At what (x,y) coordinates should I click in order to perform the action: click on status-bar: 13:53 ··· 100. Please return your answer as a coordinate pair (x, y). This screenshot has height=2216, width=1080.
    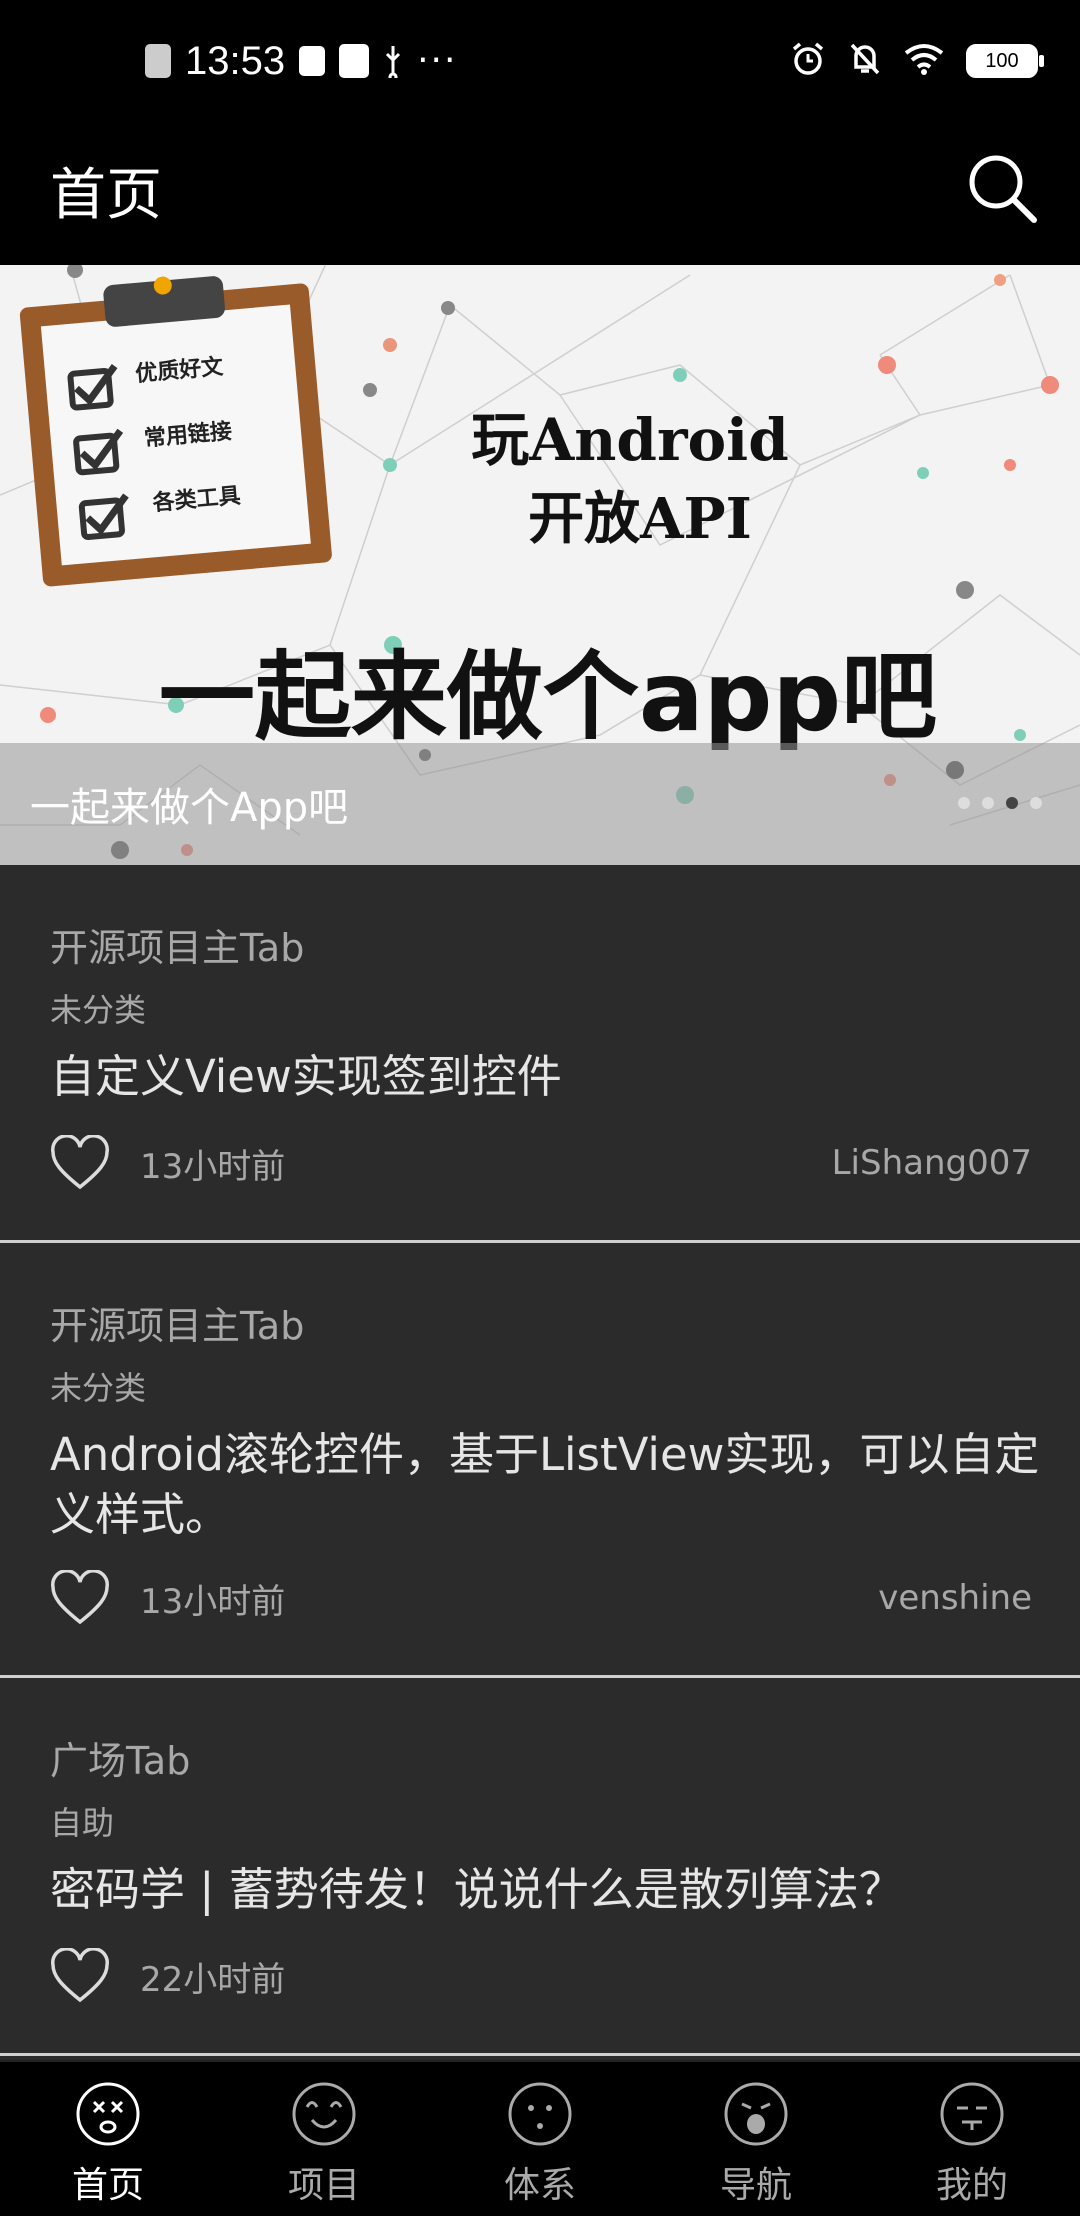
    Looking at the image, I should click on (540, 60).